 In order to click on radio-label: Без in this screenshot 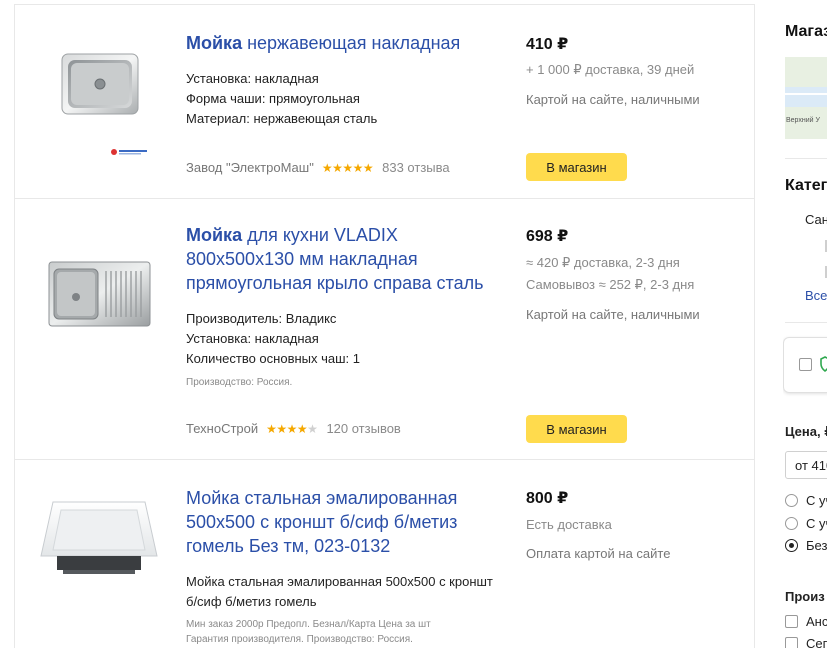, I will do `click(816, 545)`.